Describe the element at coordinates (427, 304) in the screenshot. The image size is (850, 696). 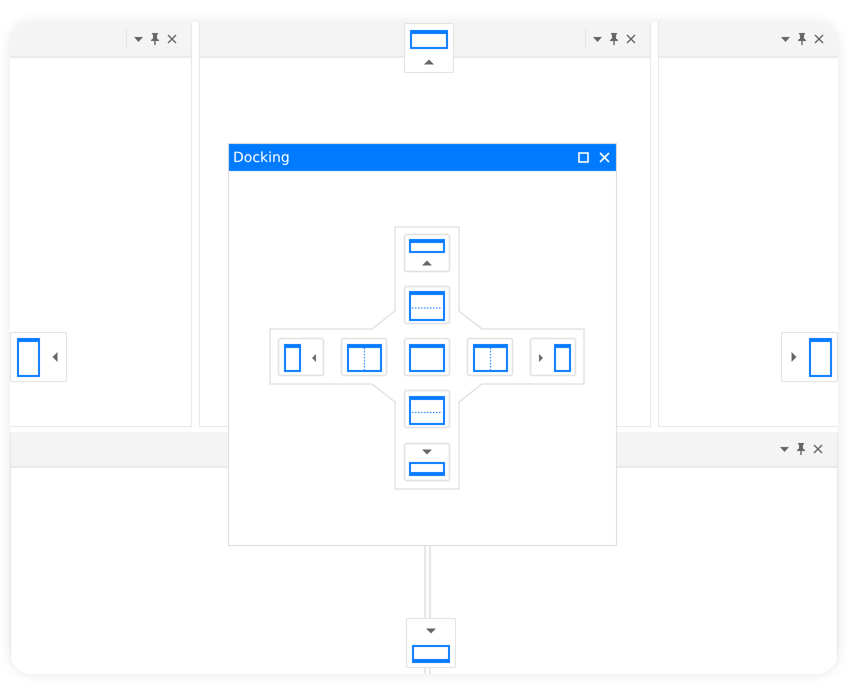
I see `dock-inner-top-button` at that location.